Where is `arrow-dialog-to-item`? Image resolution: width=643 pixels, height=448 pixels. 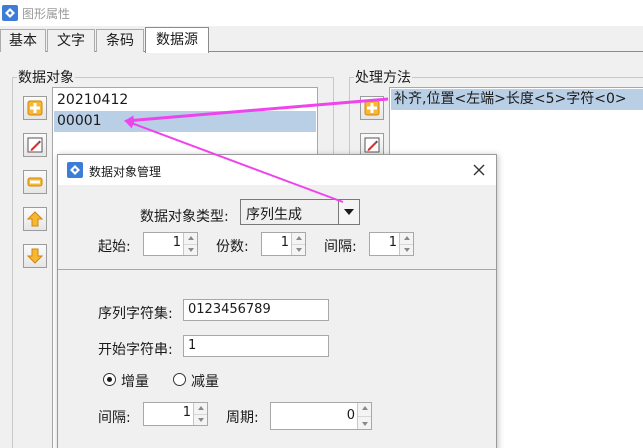 arrow-dialog-to-item is located at coordinates (234, 161).